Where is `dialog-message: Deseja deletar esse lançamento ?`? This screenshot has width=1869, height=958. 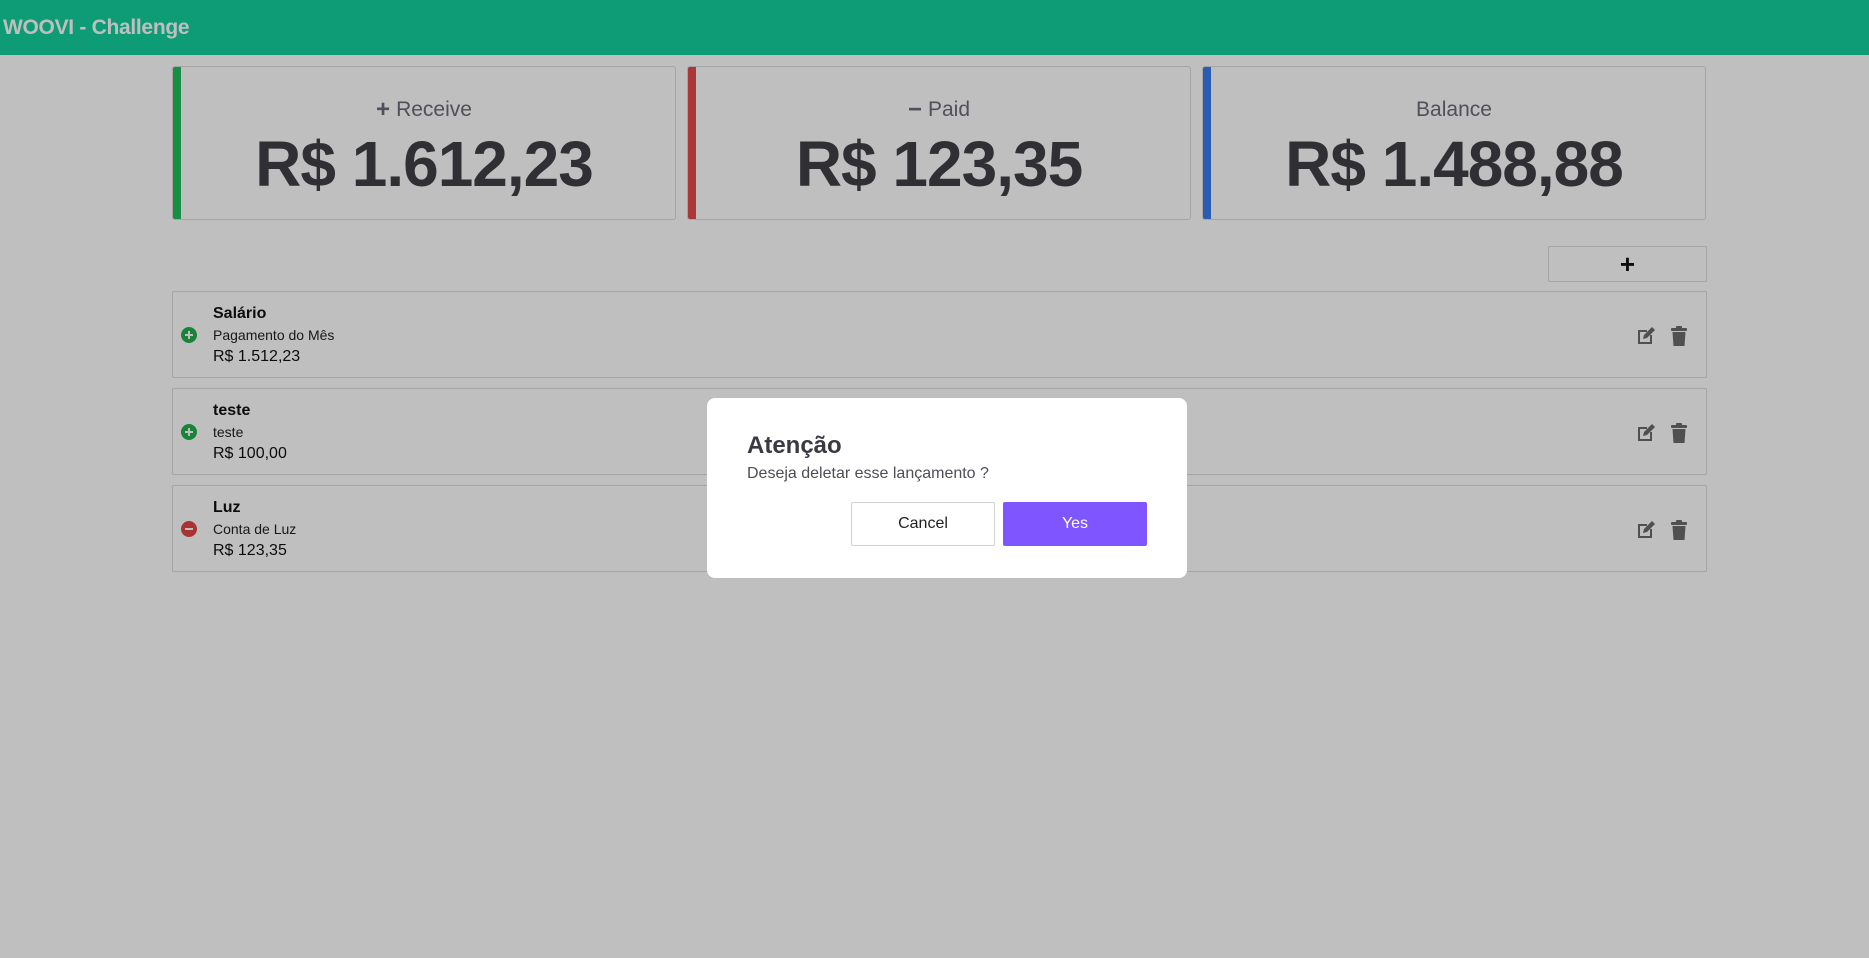 dialog-message: Deseja deletar esse lançamento ? is located at coordinates (868, 473).